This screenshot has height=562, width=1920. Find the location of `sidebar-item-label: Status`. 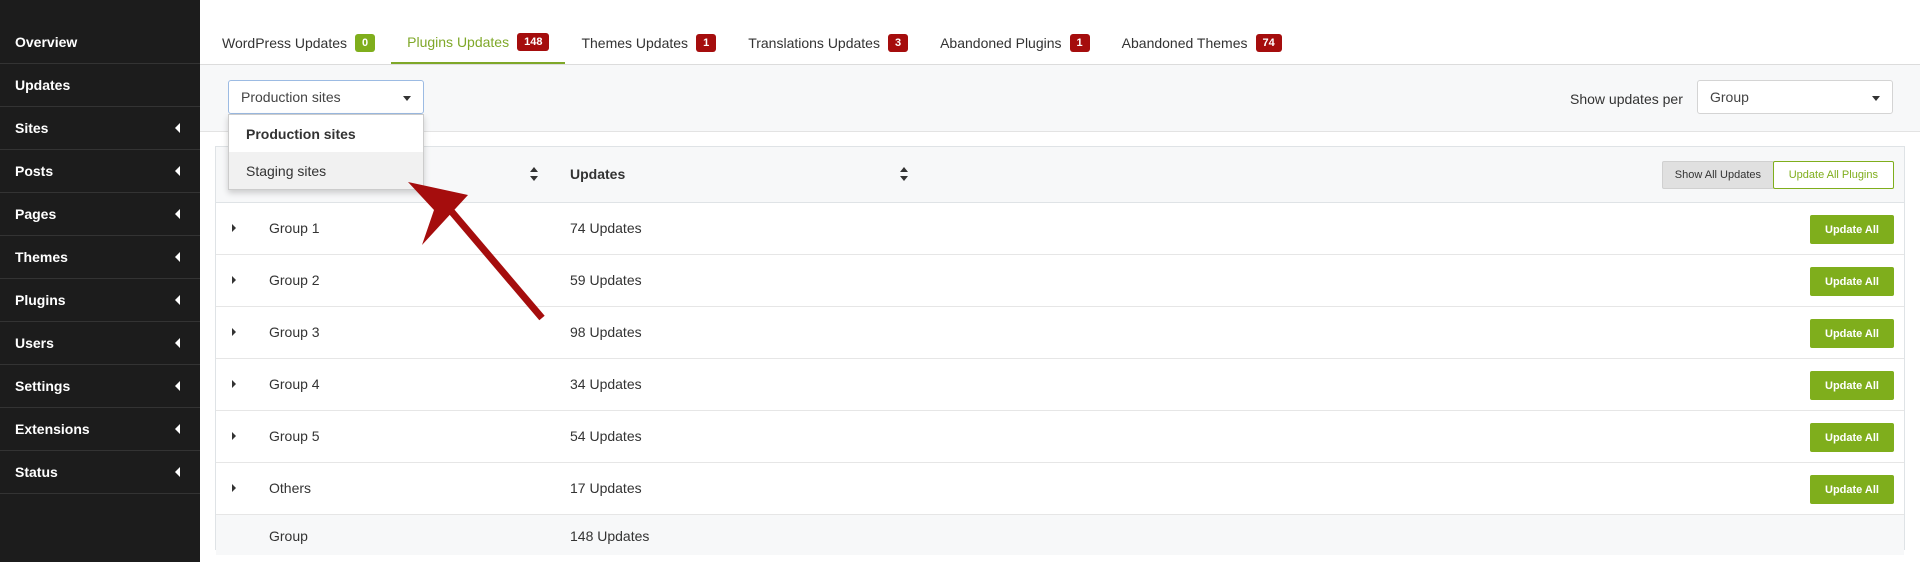

sidebar-item-label: Status is located at coordinates (36, 472).